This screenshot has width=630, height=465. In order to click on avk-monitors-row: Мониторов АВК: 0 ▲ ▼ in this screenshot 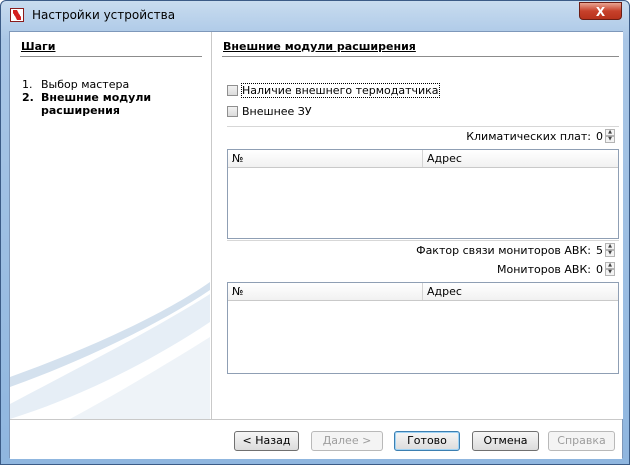, I will do `click(556, 270)`.